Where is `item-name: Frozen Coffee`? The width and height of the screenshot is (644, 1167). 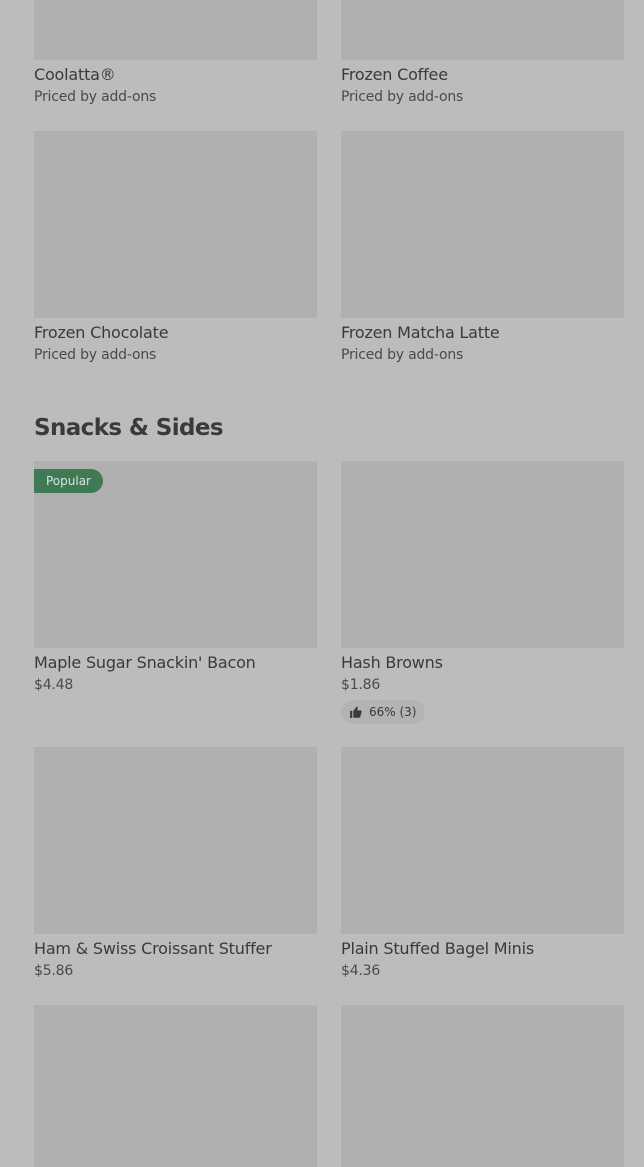
item-name: Frozen Coffee is located at coordinates (394, 74).